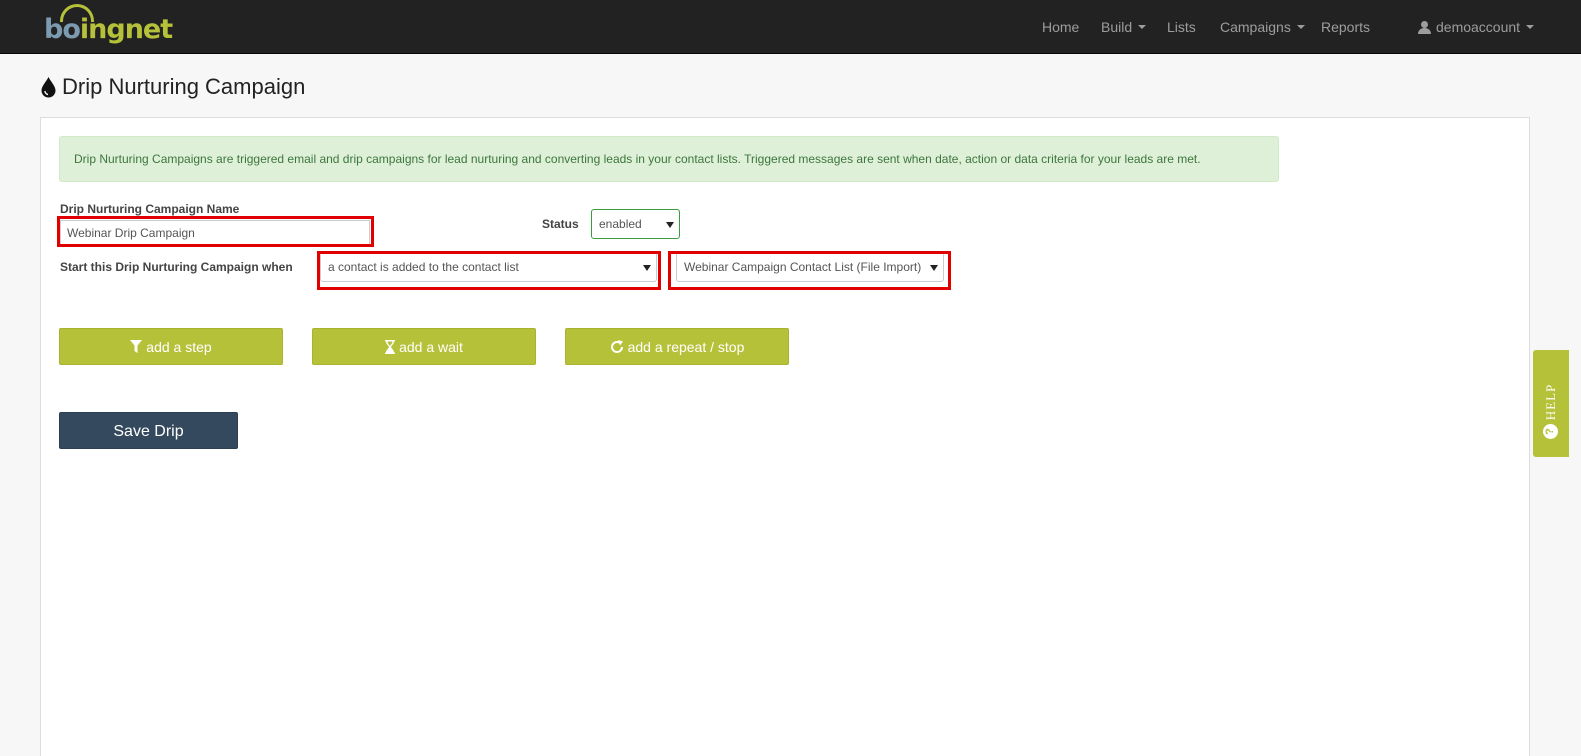 The width and height of the screenshot is (1581, 756). I want to click on help-tab: HELP ?, so click(1551, 403).